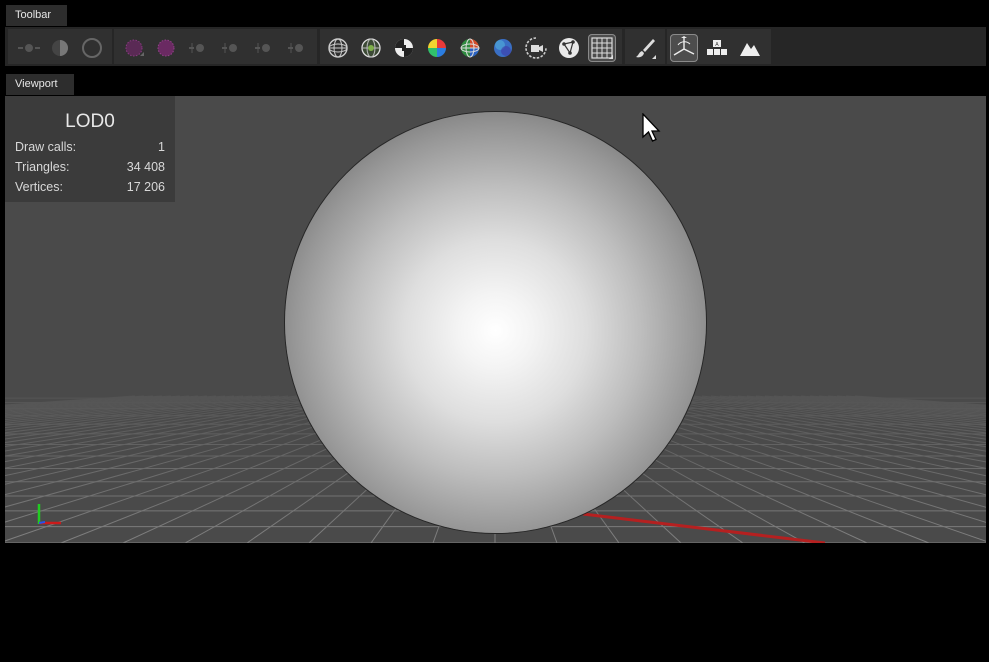  I want to click on grid-icon, so click(602, 48).